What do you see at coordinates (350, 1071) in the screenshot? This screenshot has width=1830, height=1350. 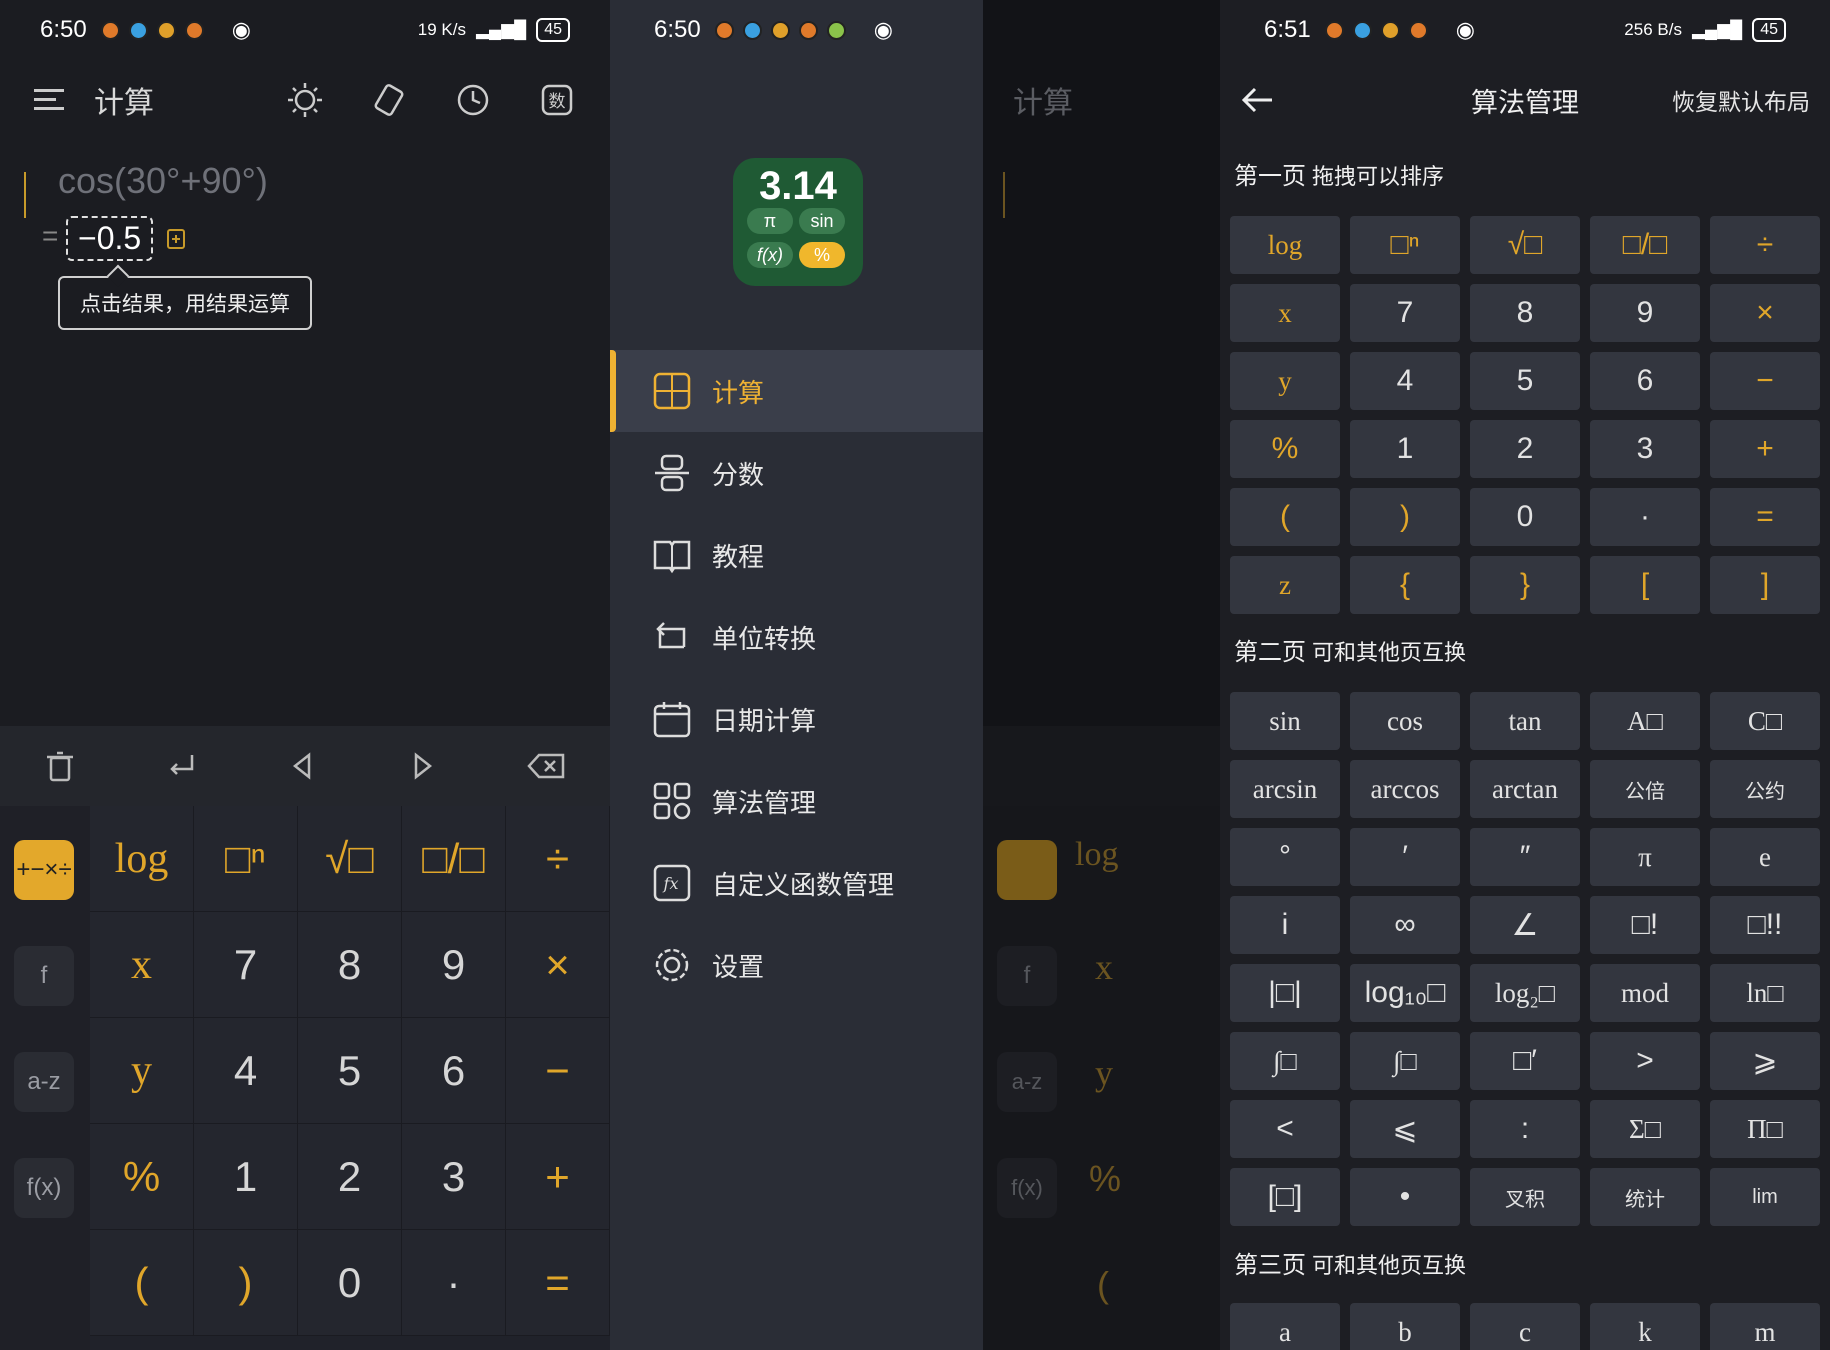 I see `key-5: 5` at bounding box center [350, 1071].